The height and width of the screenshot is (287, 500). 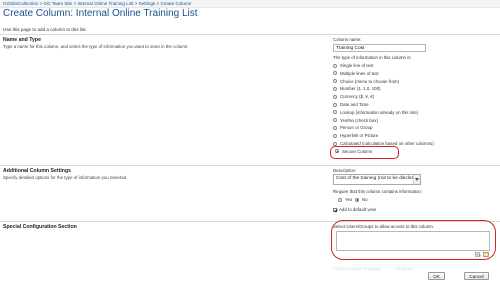 What do you see at coordinates (359, 73) in the screenshot?
I see `column-type-label: Multiple lines of text` at bounding box center [359, 73].